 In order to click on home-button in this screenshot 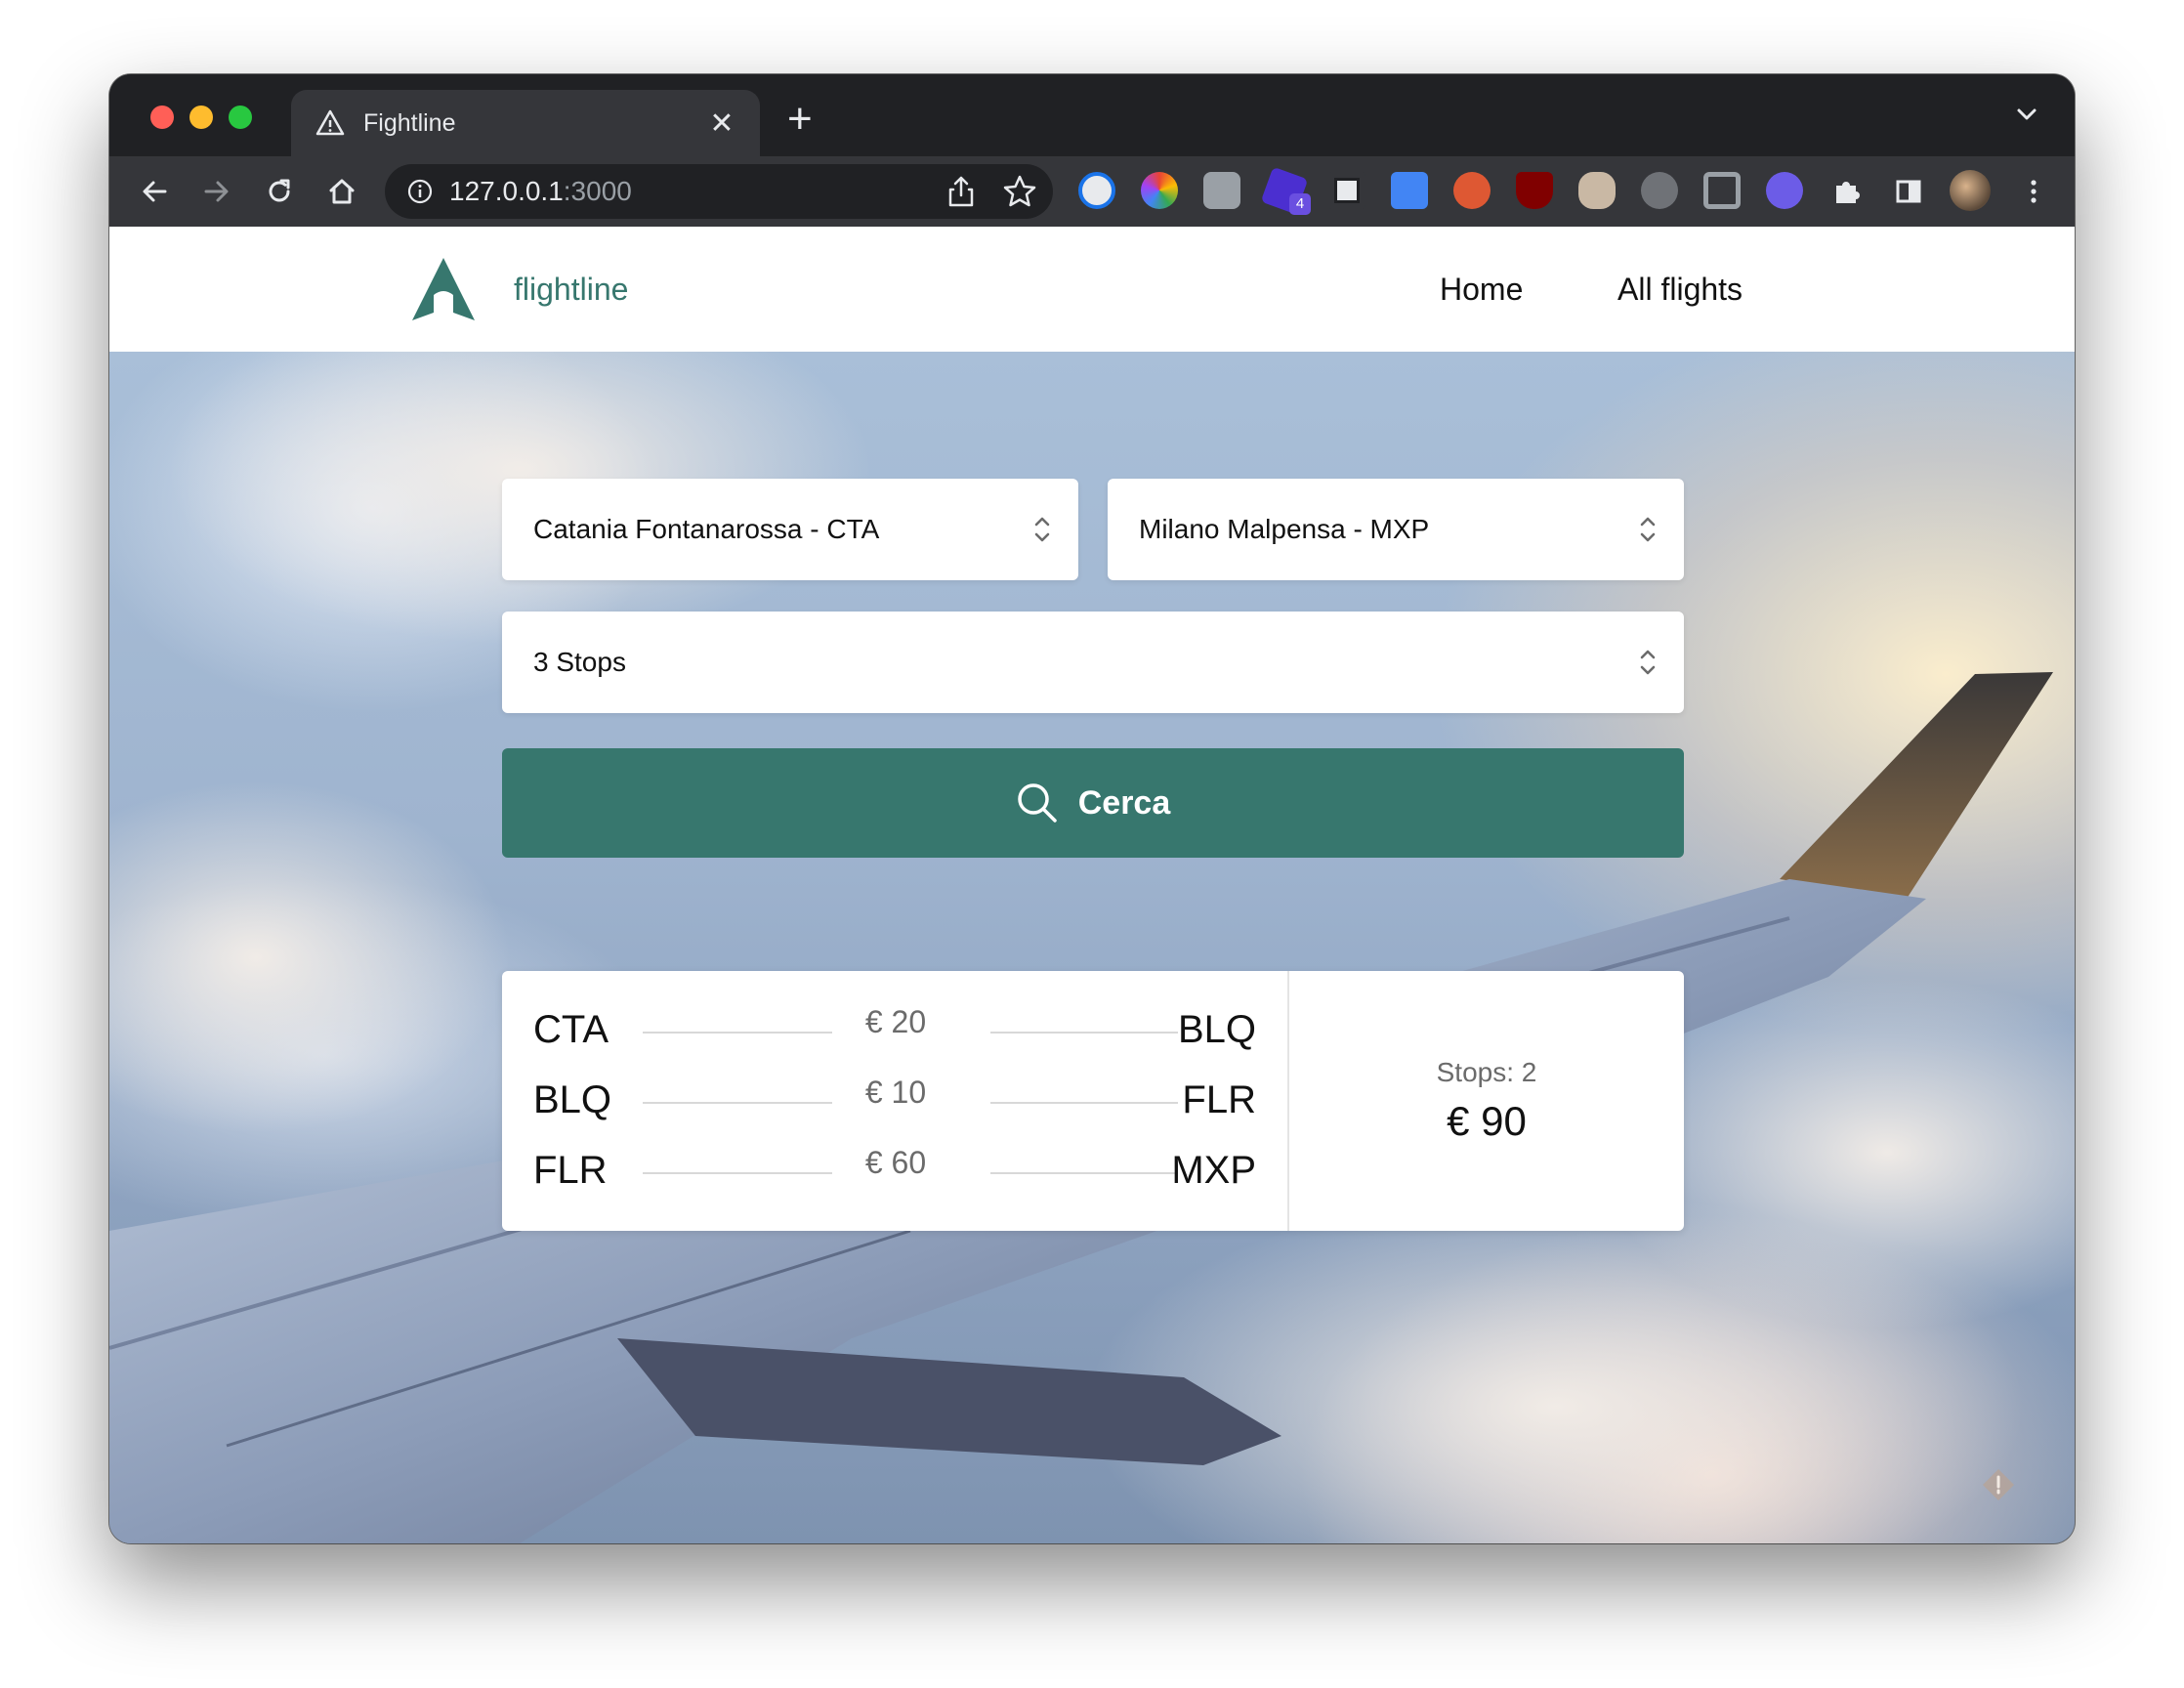, I will do `click(341, 191)`.